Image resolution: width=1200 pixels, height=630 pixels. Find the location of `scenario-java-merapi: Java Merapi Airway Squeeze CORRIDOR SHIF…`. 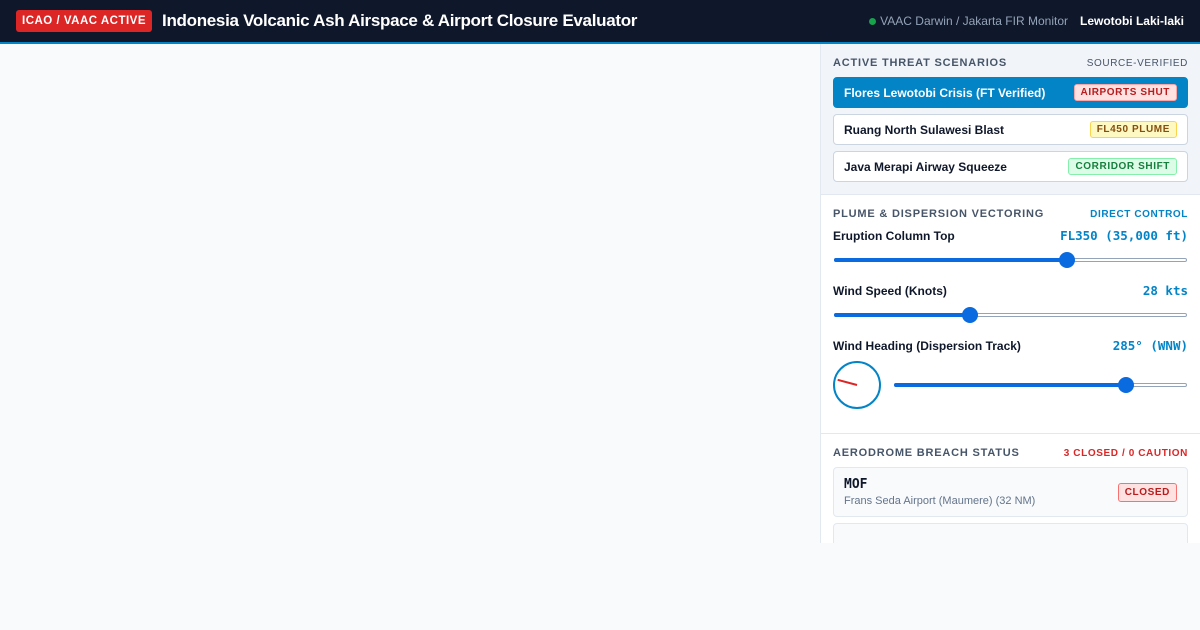

scenario-java-merapi: Java Merapi Airway Squeeze CORRIDOR SHIF… is located at coordinates (1010, 166).